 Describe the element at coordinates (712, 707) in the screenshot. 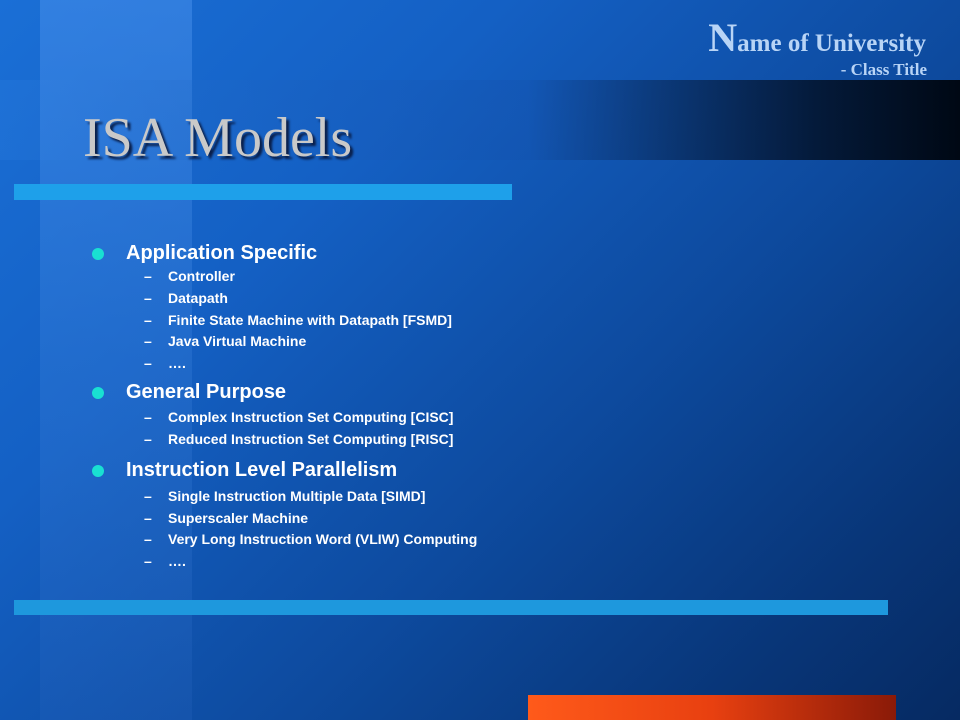

I see `orange-accent-block` at that location.